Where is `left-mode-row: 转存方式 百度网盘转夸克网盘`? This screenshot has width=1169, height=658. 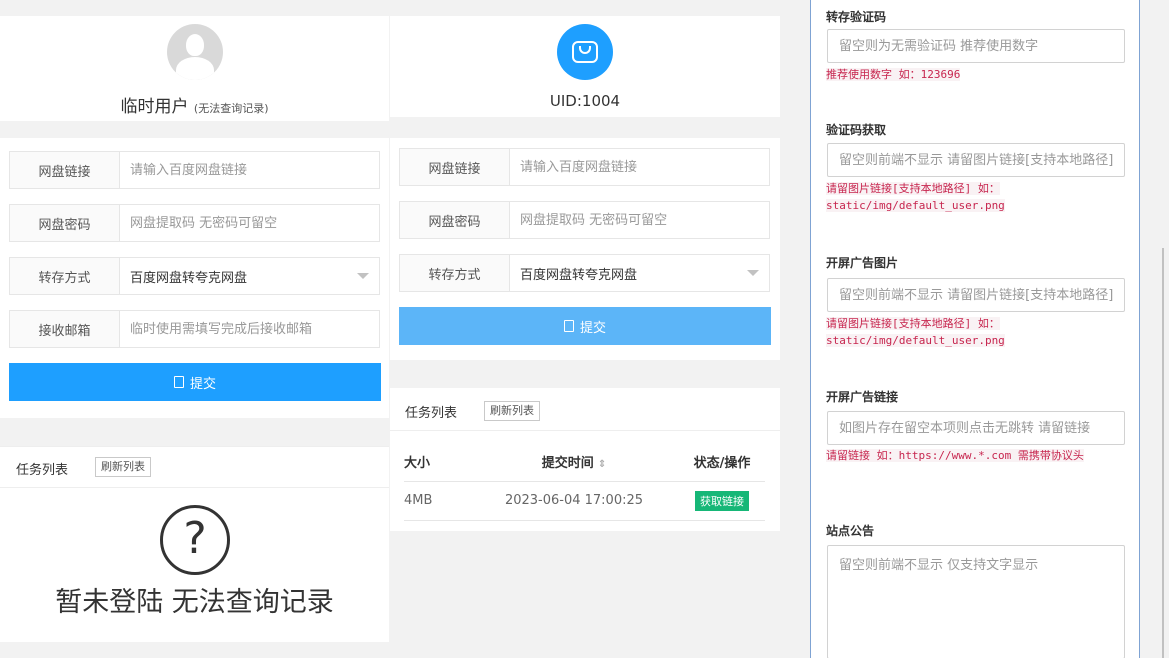 left-mode-row: 转存方式 百度网盘转夸克网盘 is located at coordinates (194, 276).